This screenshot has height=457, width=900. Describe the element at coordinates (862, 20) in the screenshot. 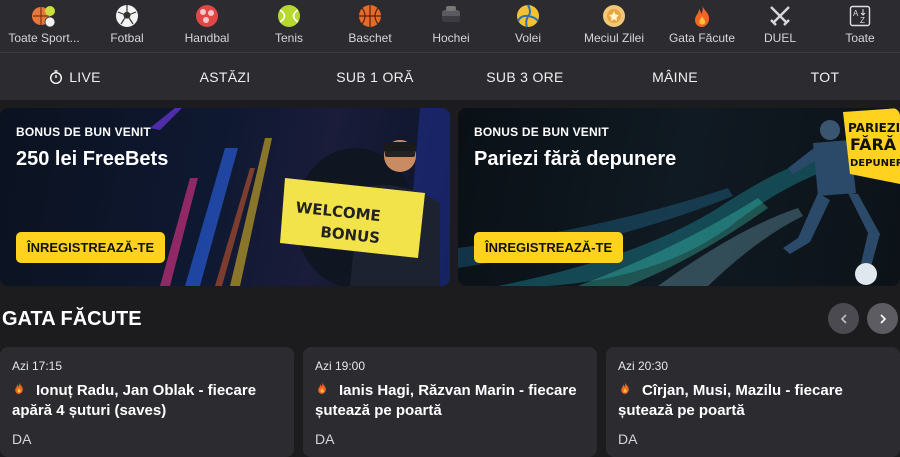

I see `svg-text: Z` at that location.